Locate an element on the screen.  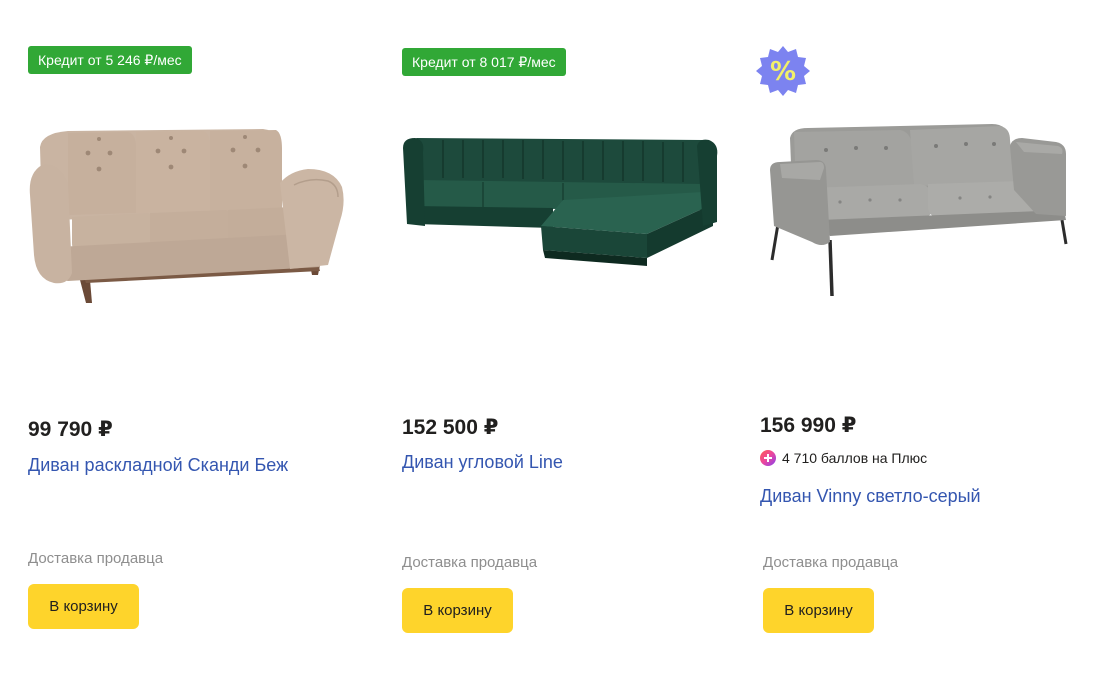
product-price: 152 500 ₽ is located at coordinates (450, 427).